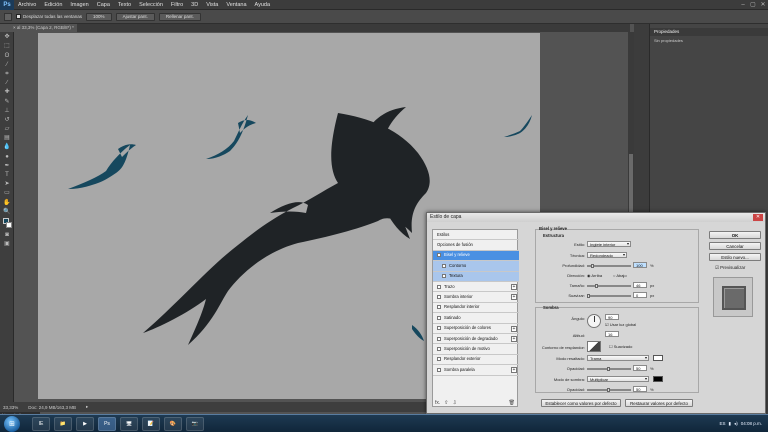 The width and height of the screenshot is (768, 432). I want to click on fx-menu-icon: fx., so click(437, 404).